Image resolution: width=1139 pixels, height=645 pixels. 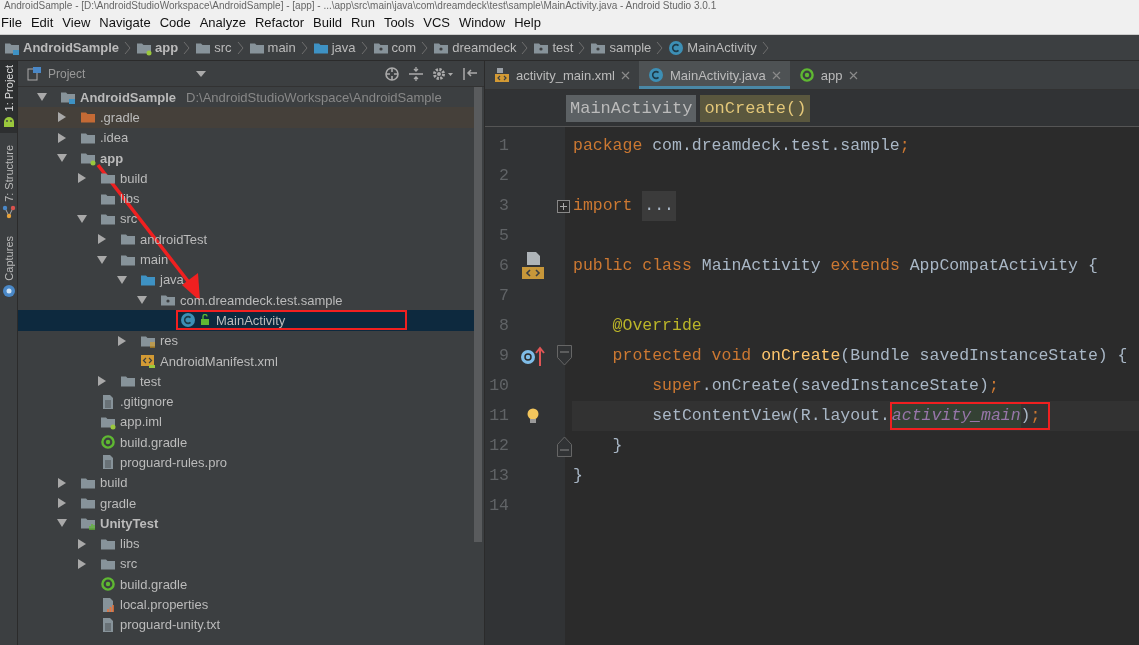 What do you see at coordinates (569, 5) in the screenshot?
I see `window-title: AndroidSample - [D:\AndroidStudioWorkspace\AndroidSample] - [app] - ...\app\src\main\java\com\dreamdeck\test\sample\MainActivity.java - Android Studio 3.0.1` at bounding box center [569, 5].